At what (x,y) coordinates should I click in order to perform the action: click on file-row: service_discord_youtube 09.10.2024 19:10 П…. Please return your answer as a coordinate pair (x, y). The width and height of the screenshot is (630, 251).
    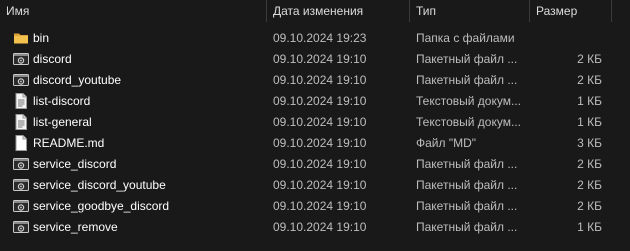
    Looking at the image, I should click on (315, 185).